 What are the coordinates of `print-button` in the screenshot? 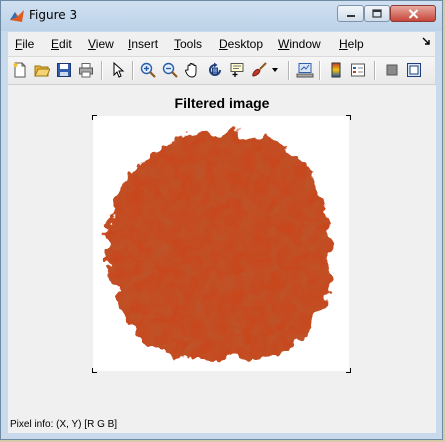 It's located at (86, 70).